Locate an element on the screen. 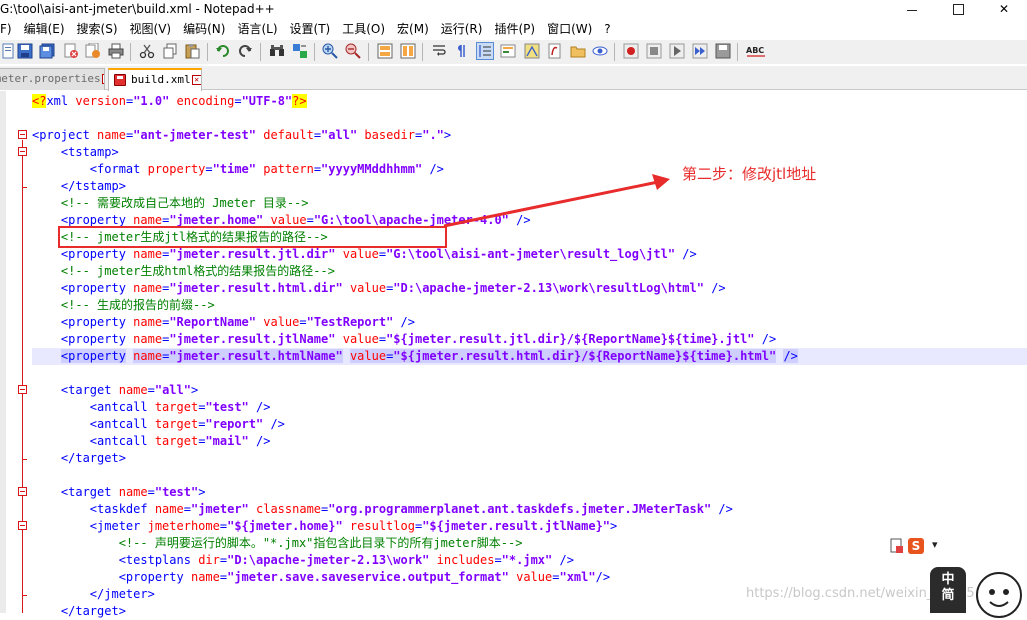 The width and height of the screenshot is (1027, 620). undo-icon is located at coordinates (223, 51).